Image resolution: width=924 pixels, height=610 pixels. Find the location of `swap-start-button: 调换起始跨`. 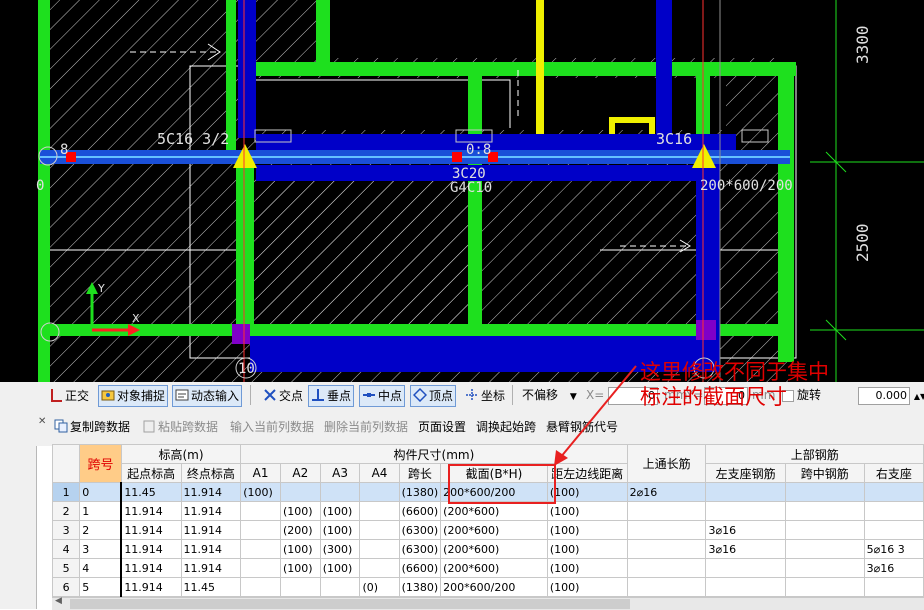

swap-start-button: 调换起始跨 is located at coordinates (506, 427).